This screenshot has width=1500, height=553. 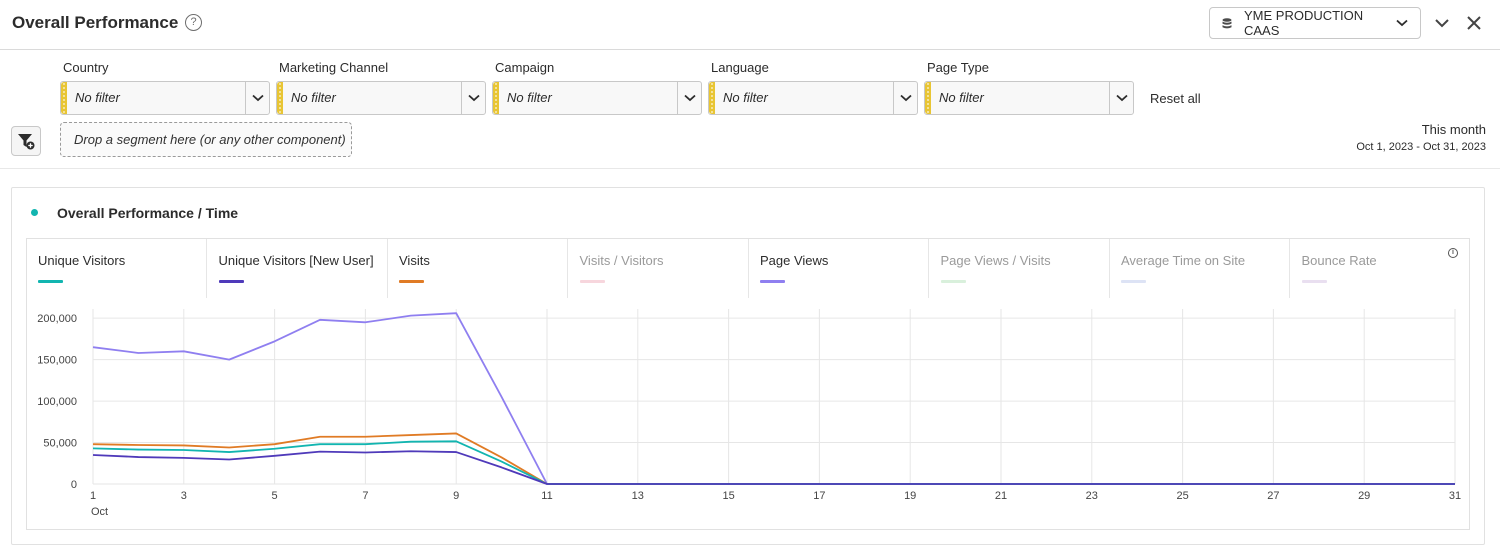 I want to click on x-tick-label: 25, so click(x=1182, y=496).